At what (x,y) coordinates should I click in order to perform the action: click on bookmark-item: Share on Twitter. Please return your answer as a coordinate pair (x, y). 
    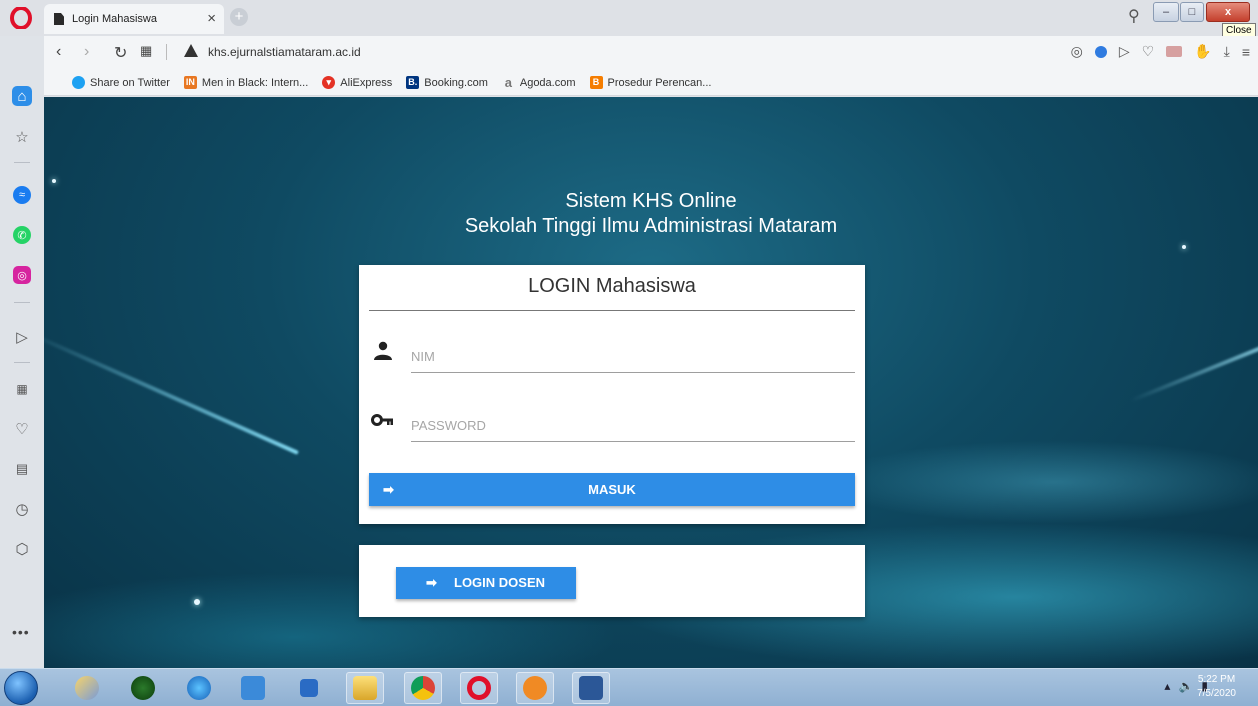
    Looking at the image, I should click on (121, 82).